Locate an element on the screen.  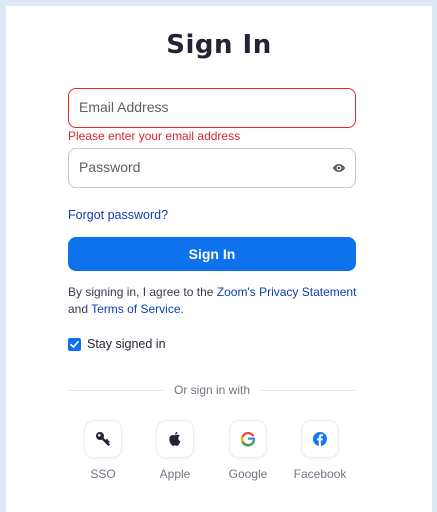
facebook-icon is located at coordinates (320, 439).